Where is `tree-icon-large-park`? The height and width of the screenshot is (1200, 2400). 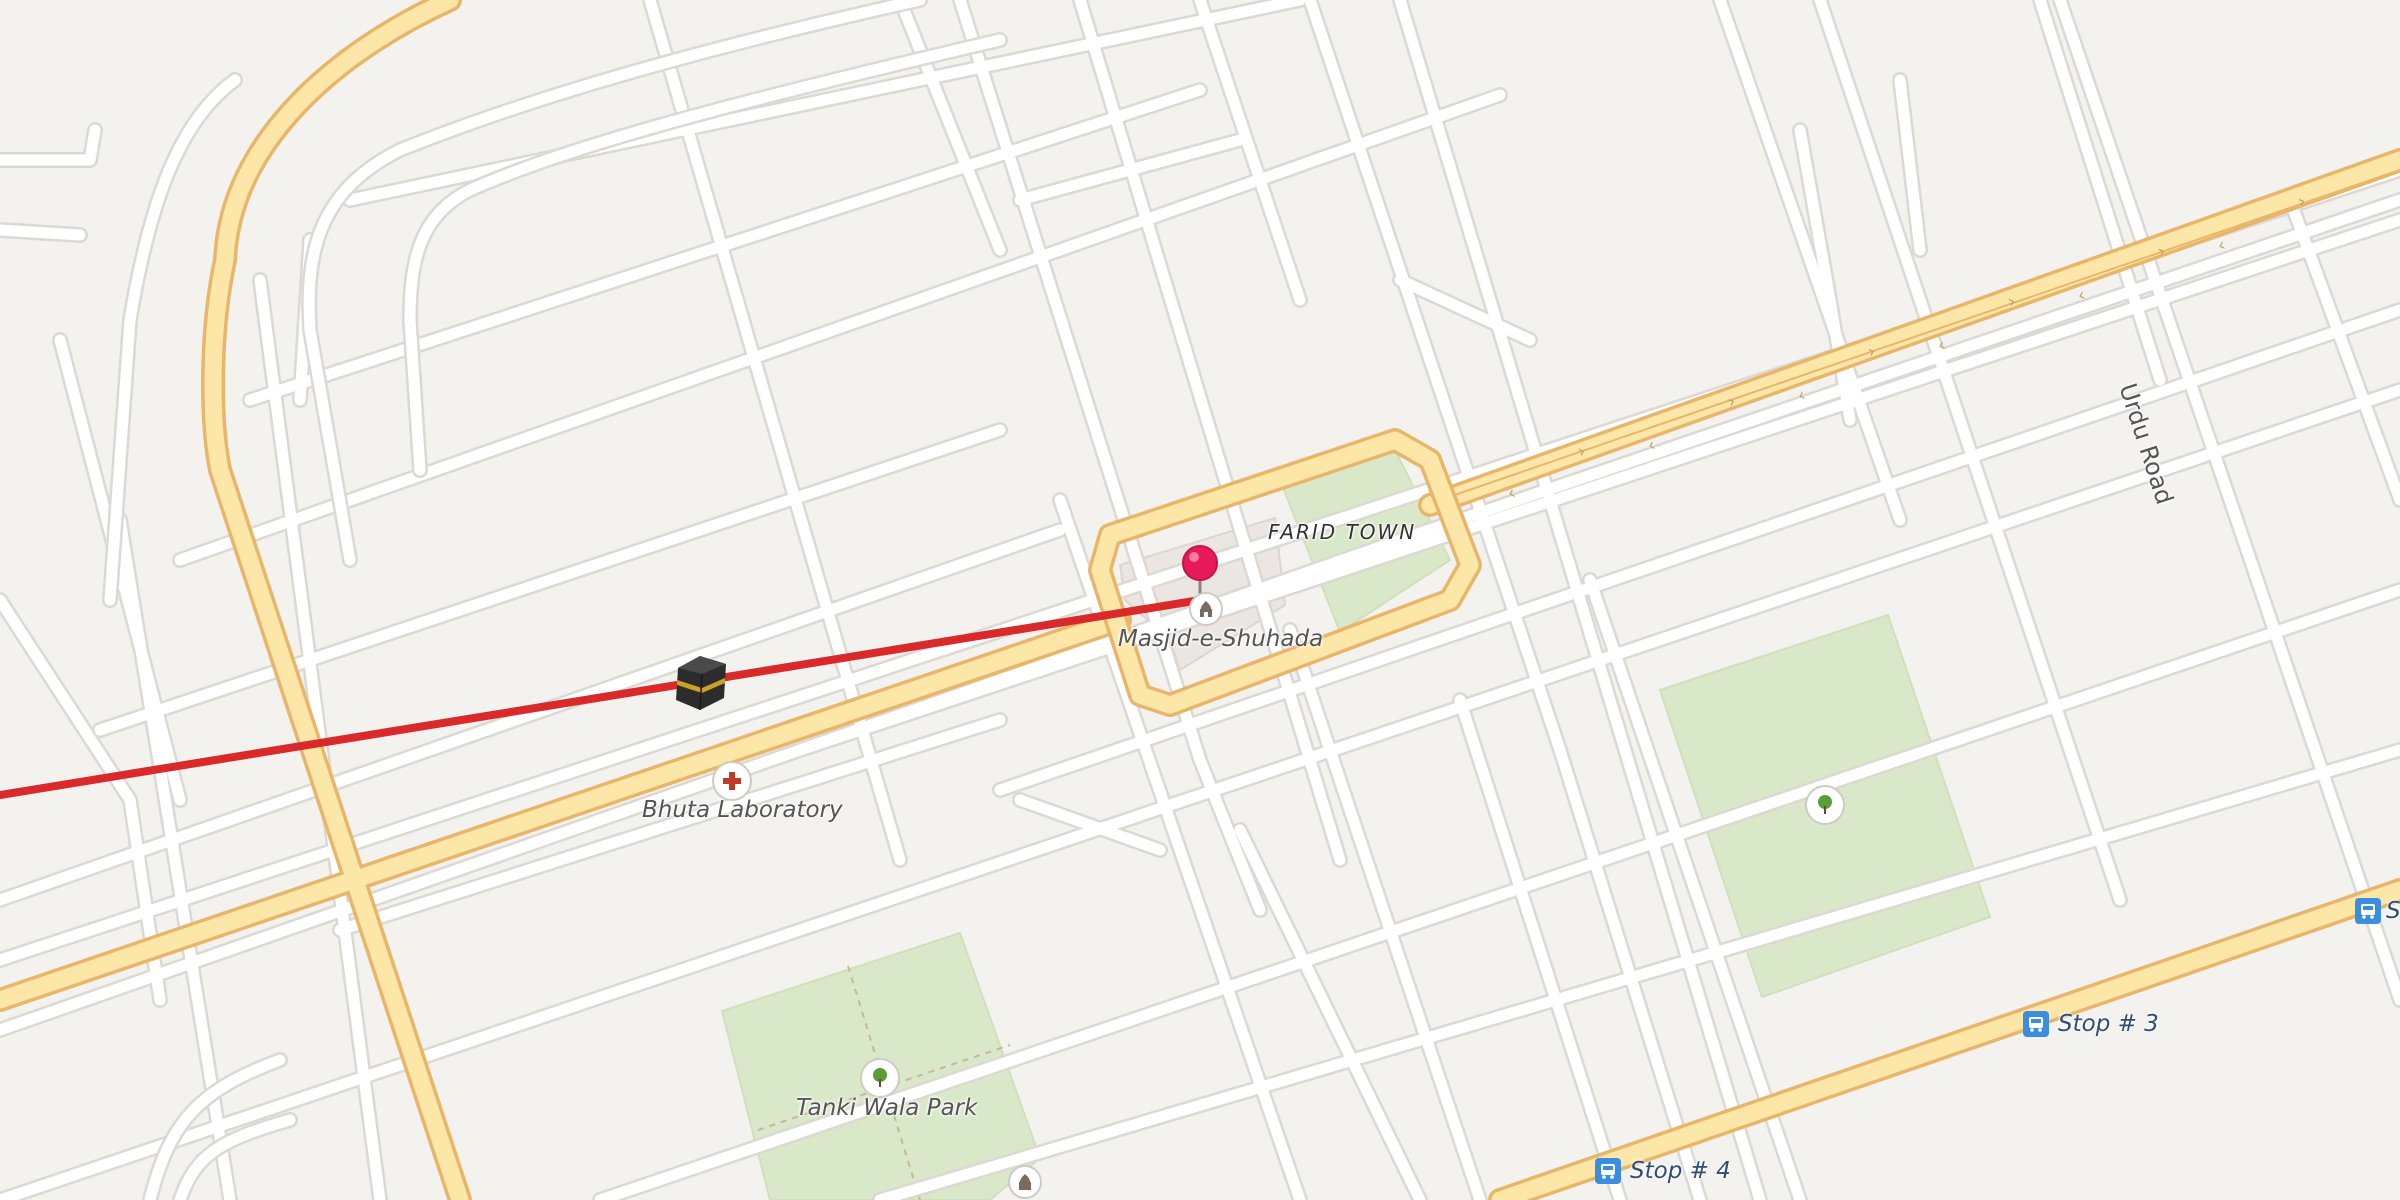 tree-icon-large-park is located at coordinates (1825, 805).